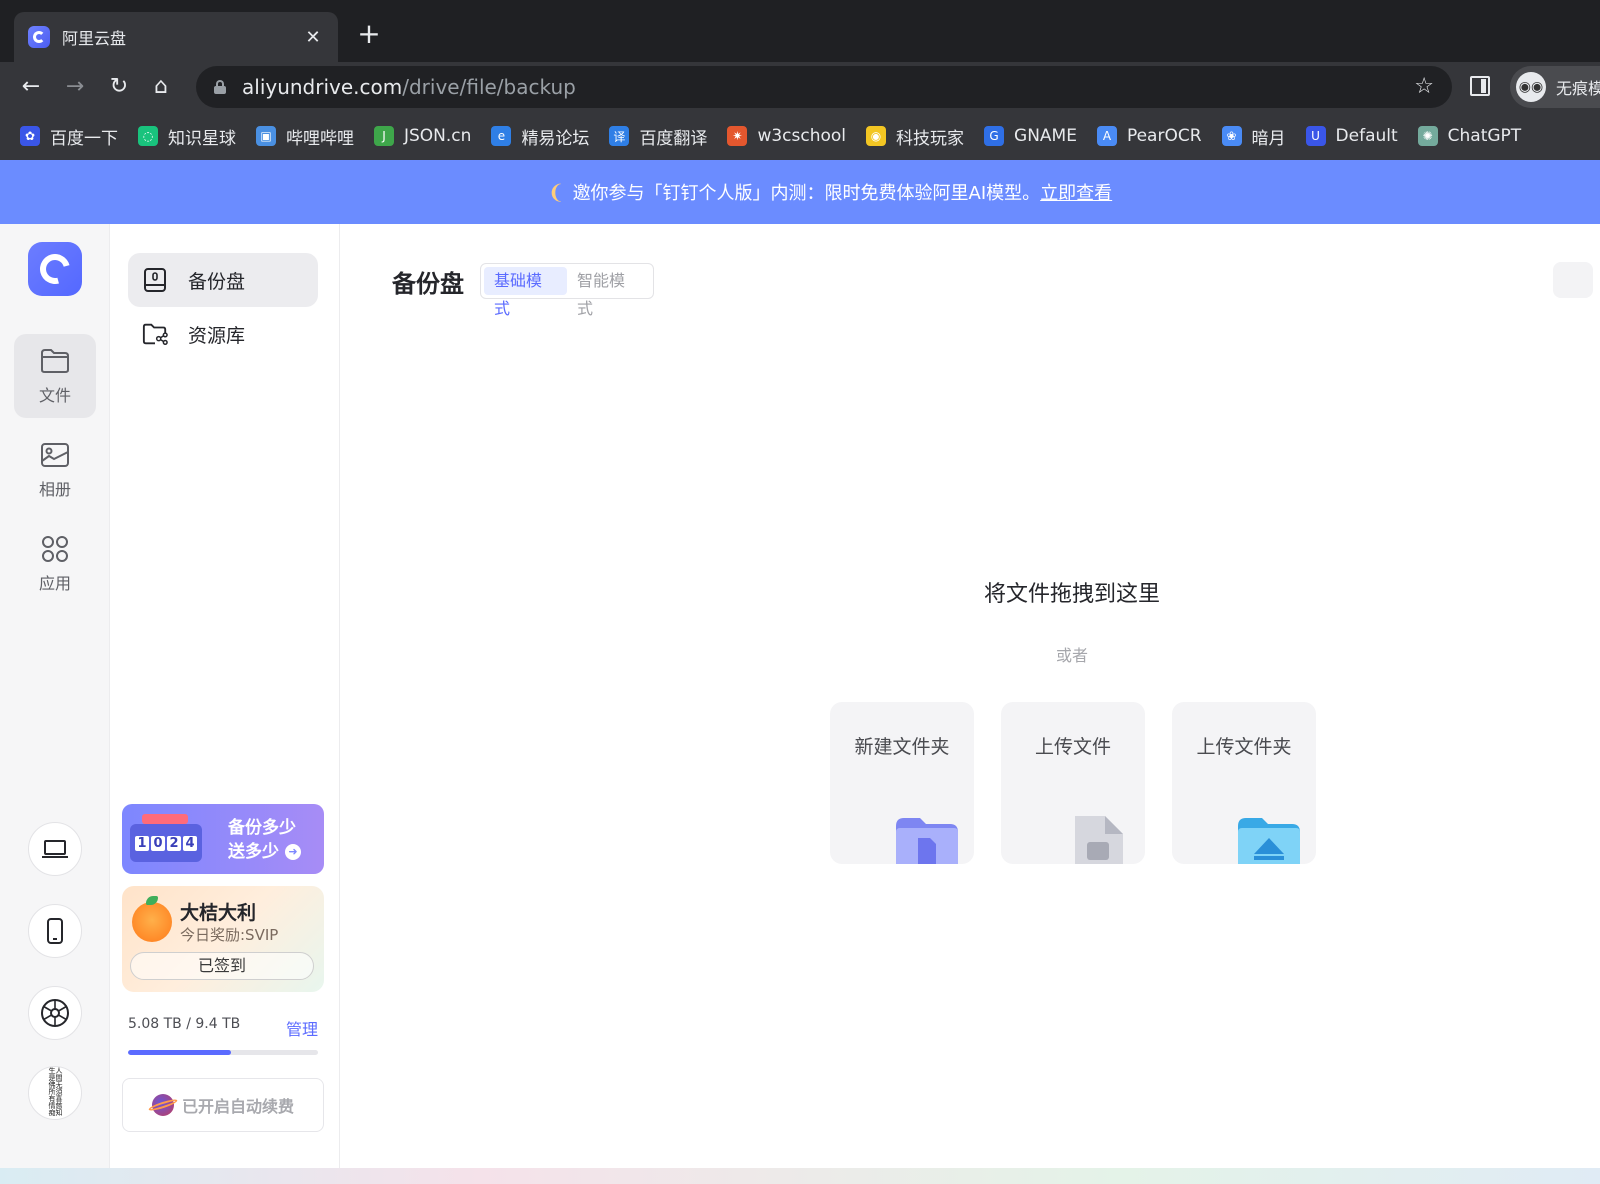 This screenshot has height=1184, width=1600. Describe the element at coordinates (800, 1176) in the screenshot. I see `taskbar-strip` at that location.